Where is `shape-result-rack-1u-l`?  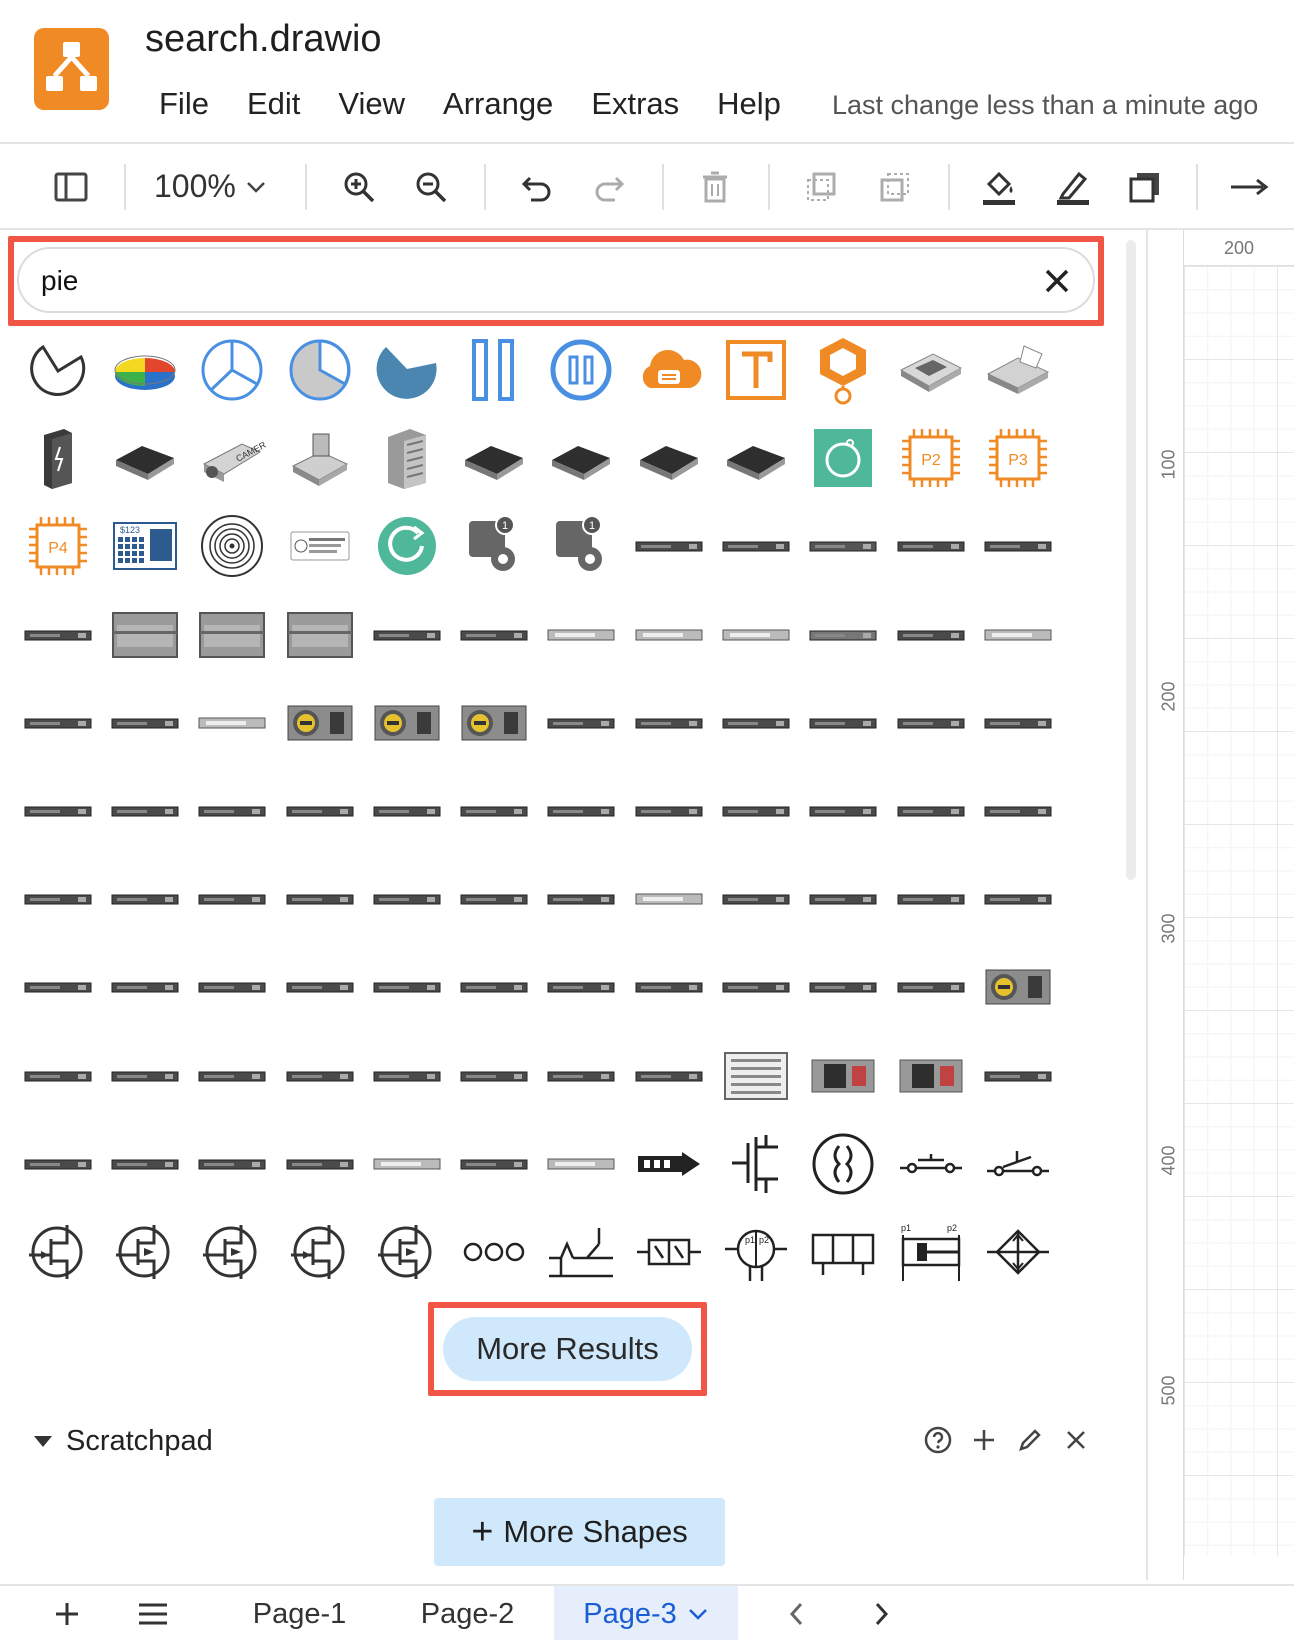
shape-result-rack-1u-l is located at coordinates (843, 635).